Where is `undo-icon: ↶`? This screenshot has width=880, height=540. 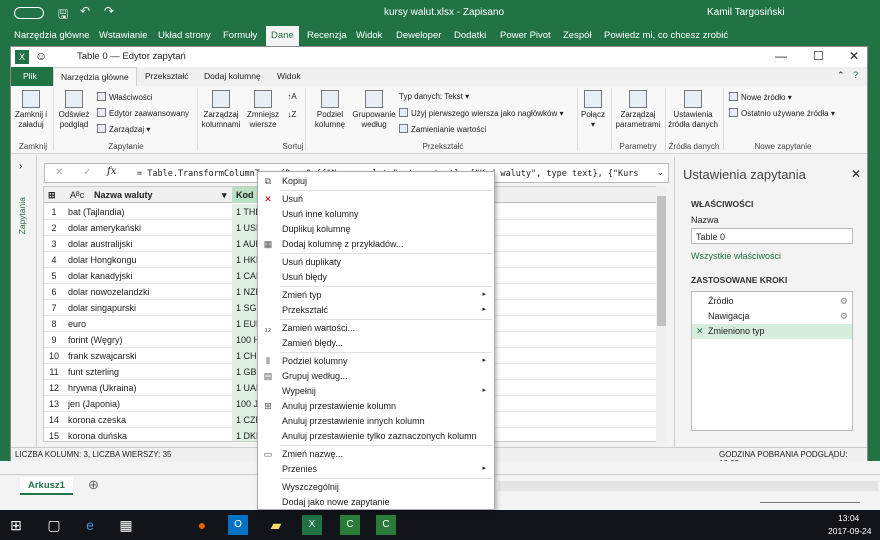
undo-icon: ↶ is located at coordinates (85, 11).